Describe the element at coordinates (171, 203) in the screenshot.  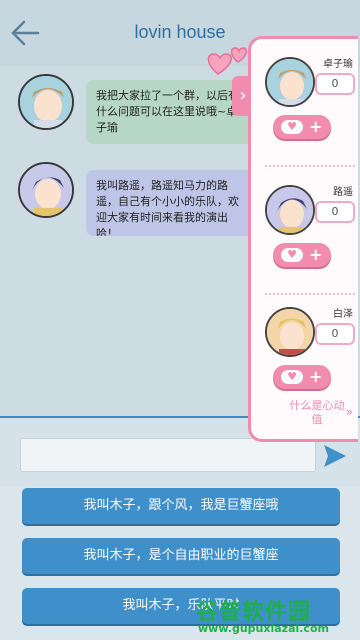
I see `chat-bubble: 我叫路遥，路遥知马力的路遥，自己有个小小的乐队，欢迎大家有时间来看我的演出哈！` at that location.